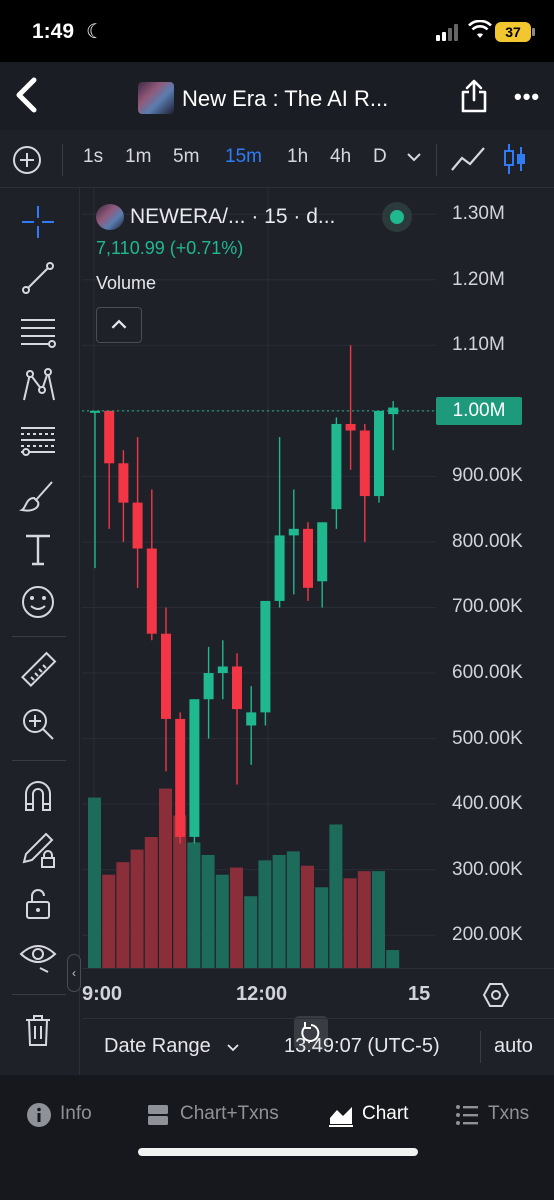 The height and width of the screenshot is (1200, 554). I want to click on eye-icon, so click(38, 956).